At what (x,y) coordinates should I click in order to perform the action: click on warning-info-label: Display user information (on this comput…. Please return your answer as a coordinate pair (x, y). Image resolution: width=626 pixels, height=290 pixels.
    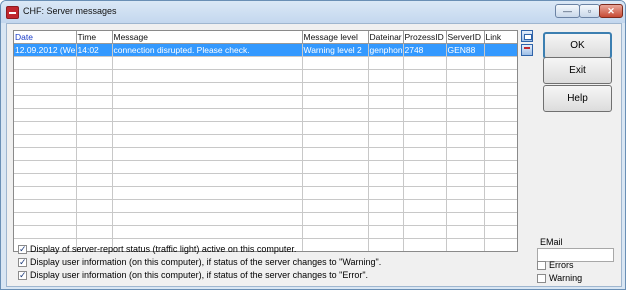
    Looking at the image, I should click on (206, 262).